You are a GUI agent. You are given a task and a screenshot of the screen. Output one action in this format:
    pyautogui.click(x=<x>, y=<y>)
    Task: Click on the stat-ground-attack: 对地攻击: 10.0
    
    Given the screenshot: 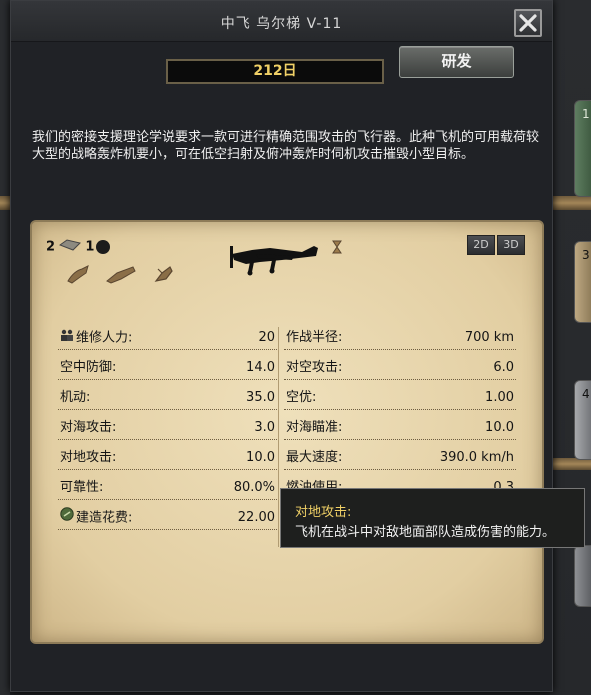 What is the action you would take?
    pyautogui.click(x=167, y=458)
    